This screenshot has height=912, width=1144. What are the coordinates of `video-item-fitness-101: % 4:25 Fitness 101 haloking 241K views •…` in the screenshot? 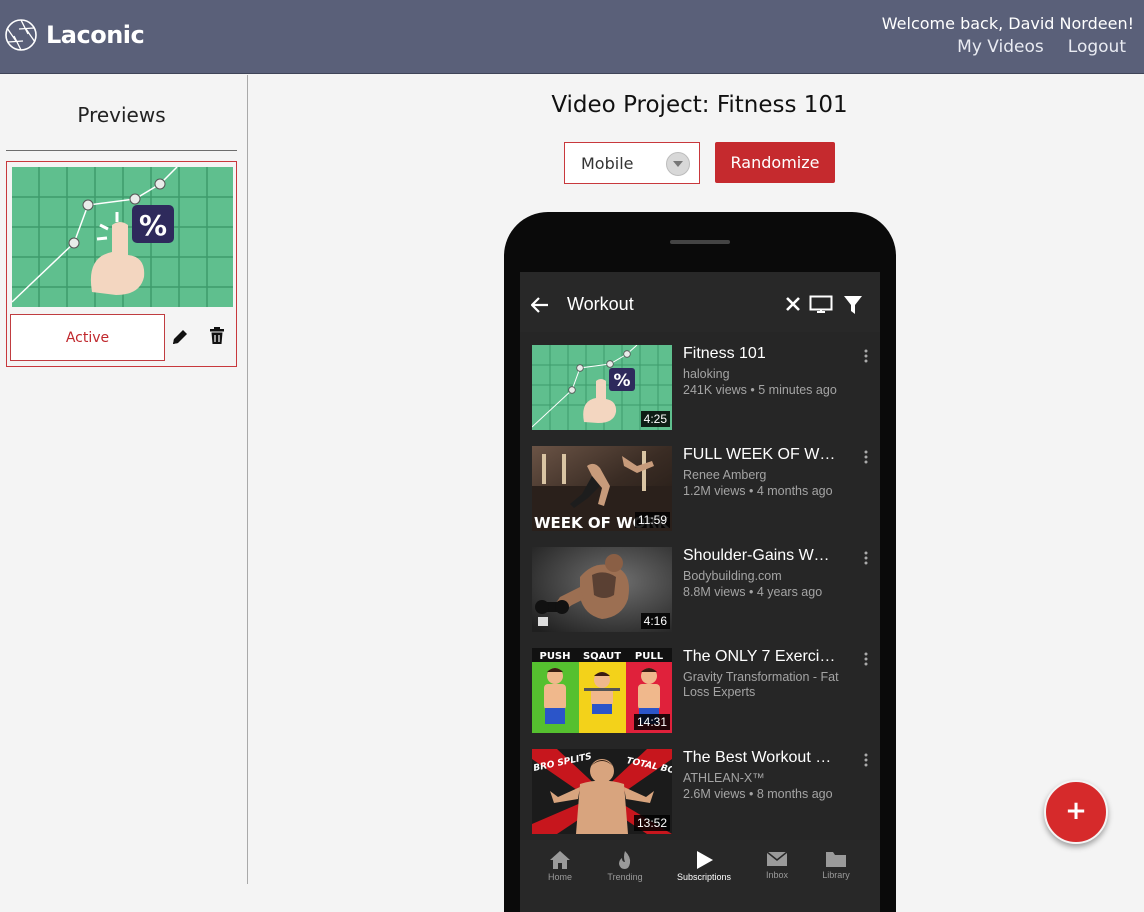 It's located at (700, 388).